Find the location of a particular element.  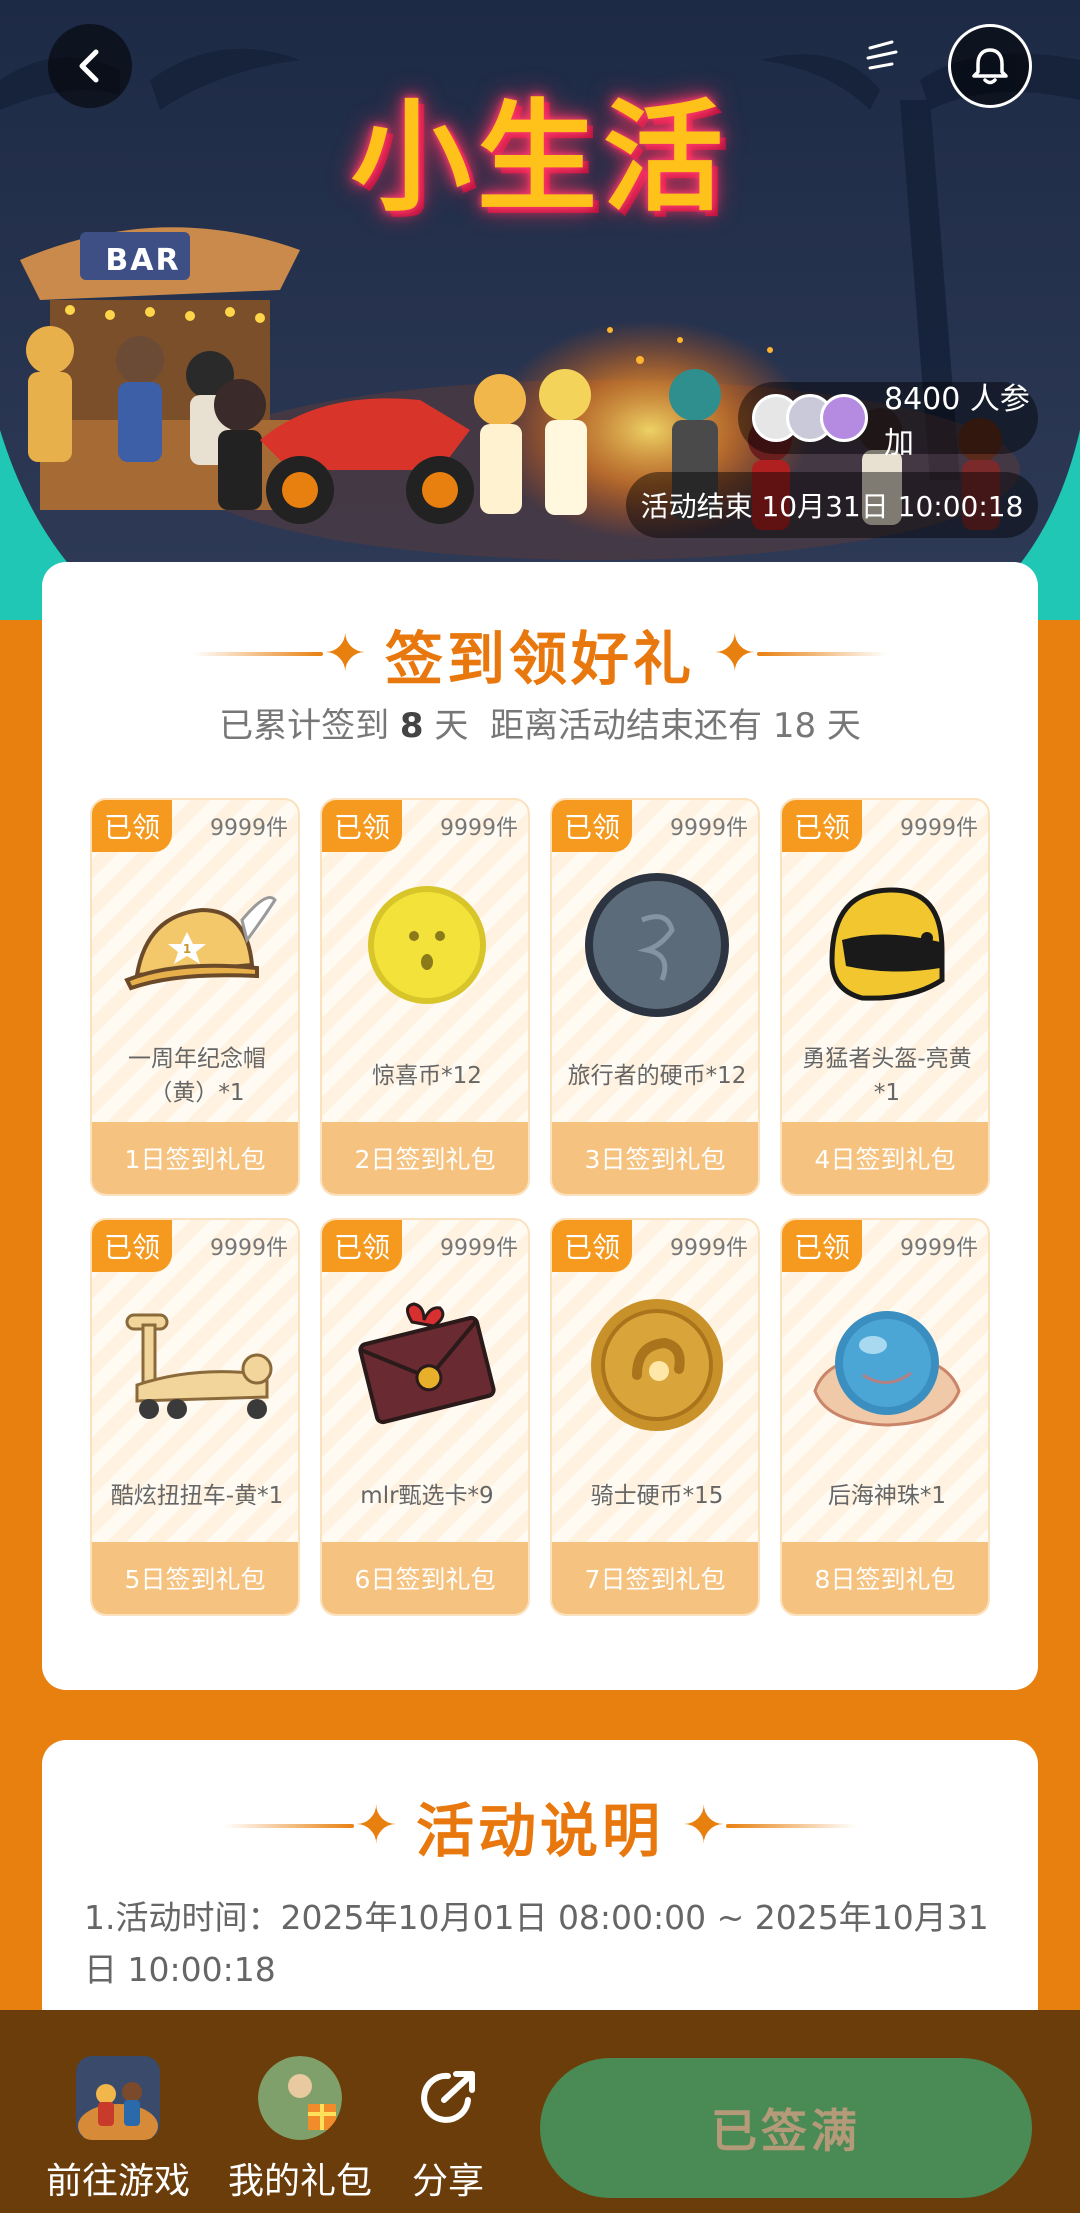

days-checked: 8 is located at coordinates (411, 726).